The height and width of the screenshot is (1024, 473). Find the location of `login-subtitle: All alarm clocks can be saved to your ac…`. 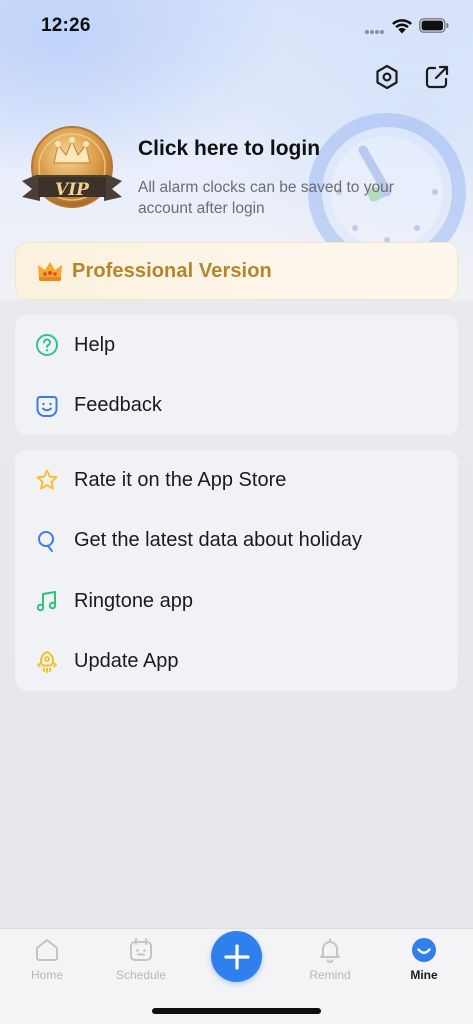

login-subtitle: All alarm clocks can be saved to your ac… is located at coordinates (266, 198).